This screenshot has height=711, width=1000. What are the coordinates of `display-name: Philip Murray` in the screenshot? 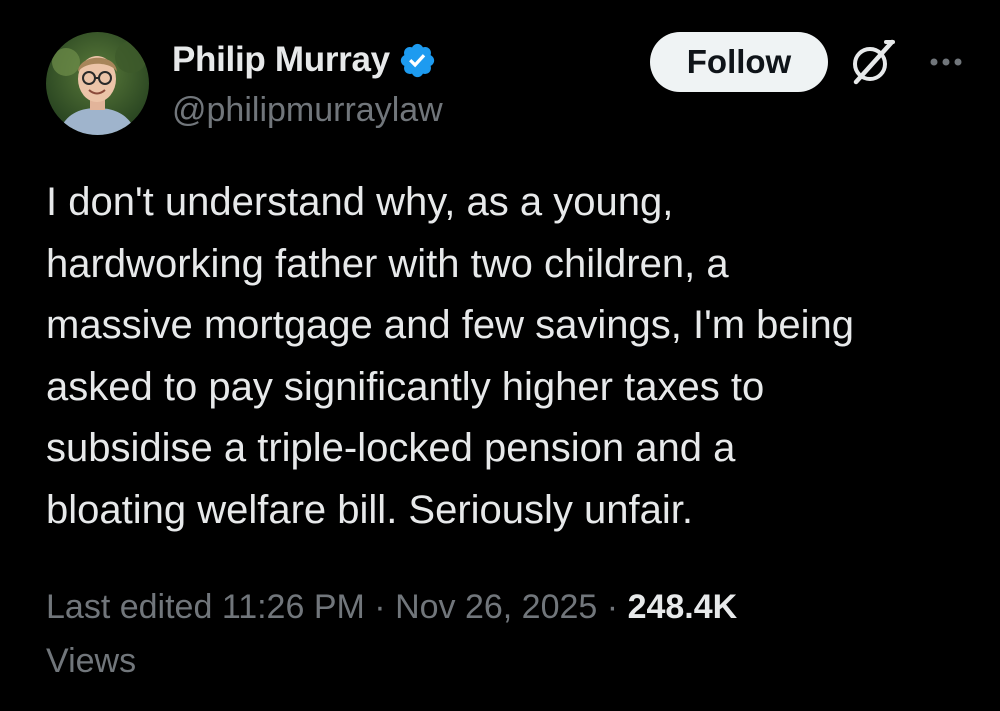 It's located at (281, 60).